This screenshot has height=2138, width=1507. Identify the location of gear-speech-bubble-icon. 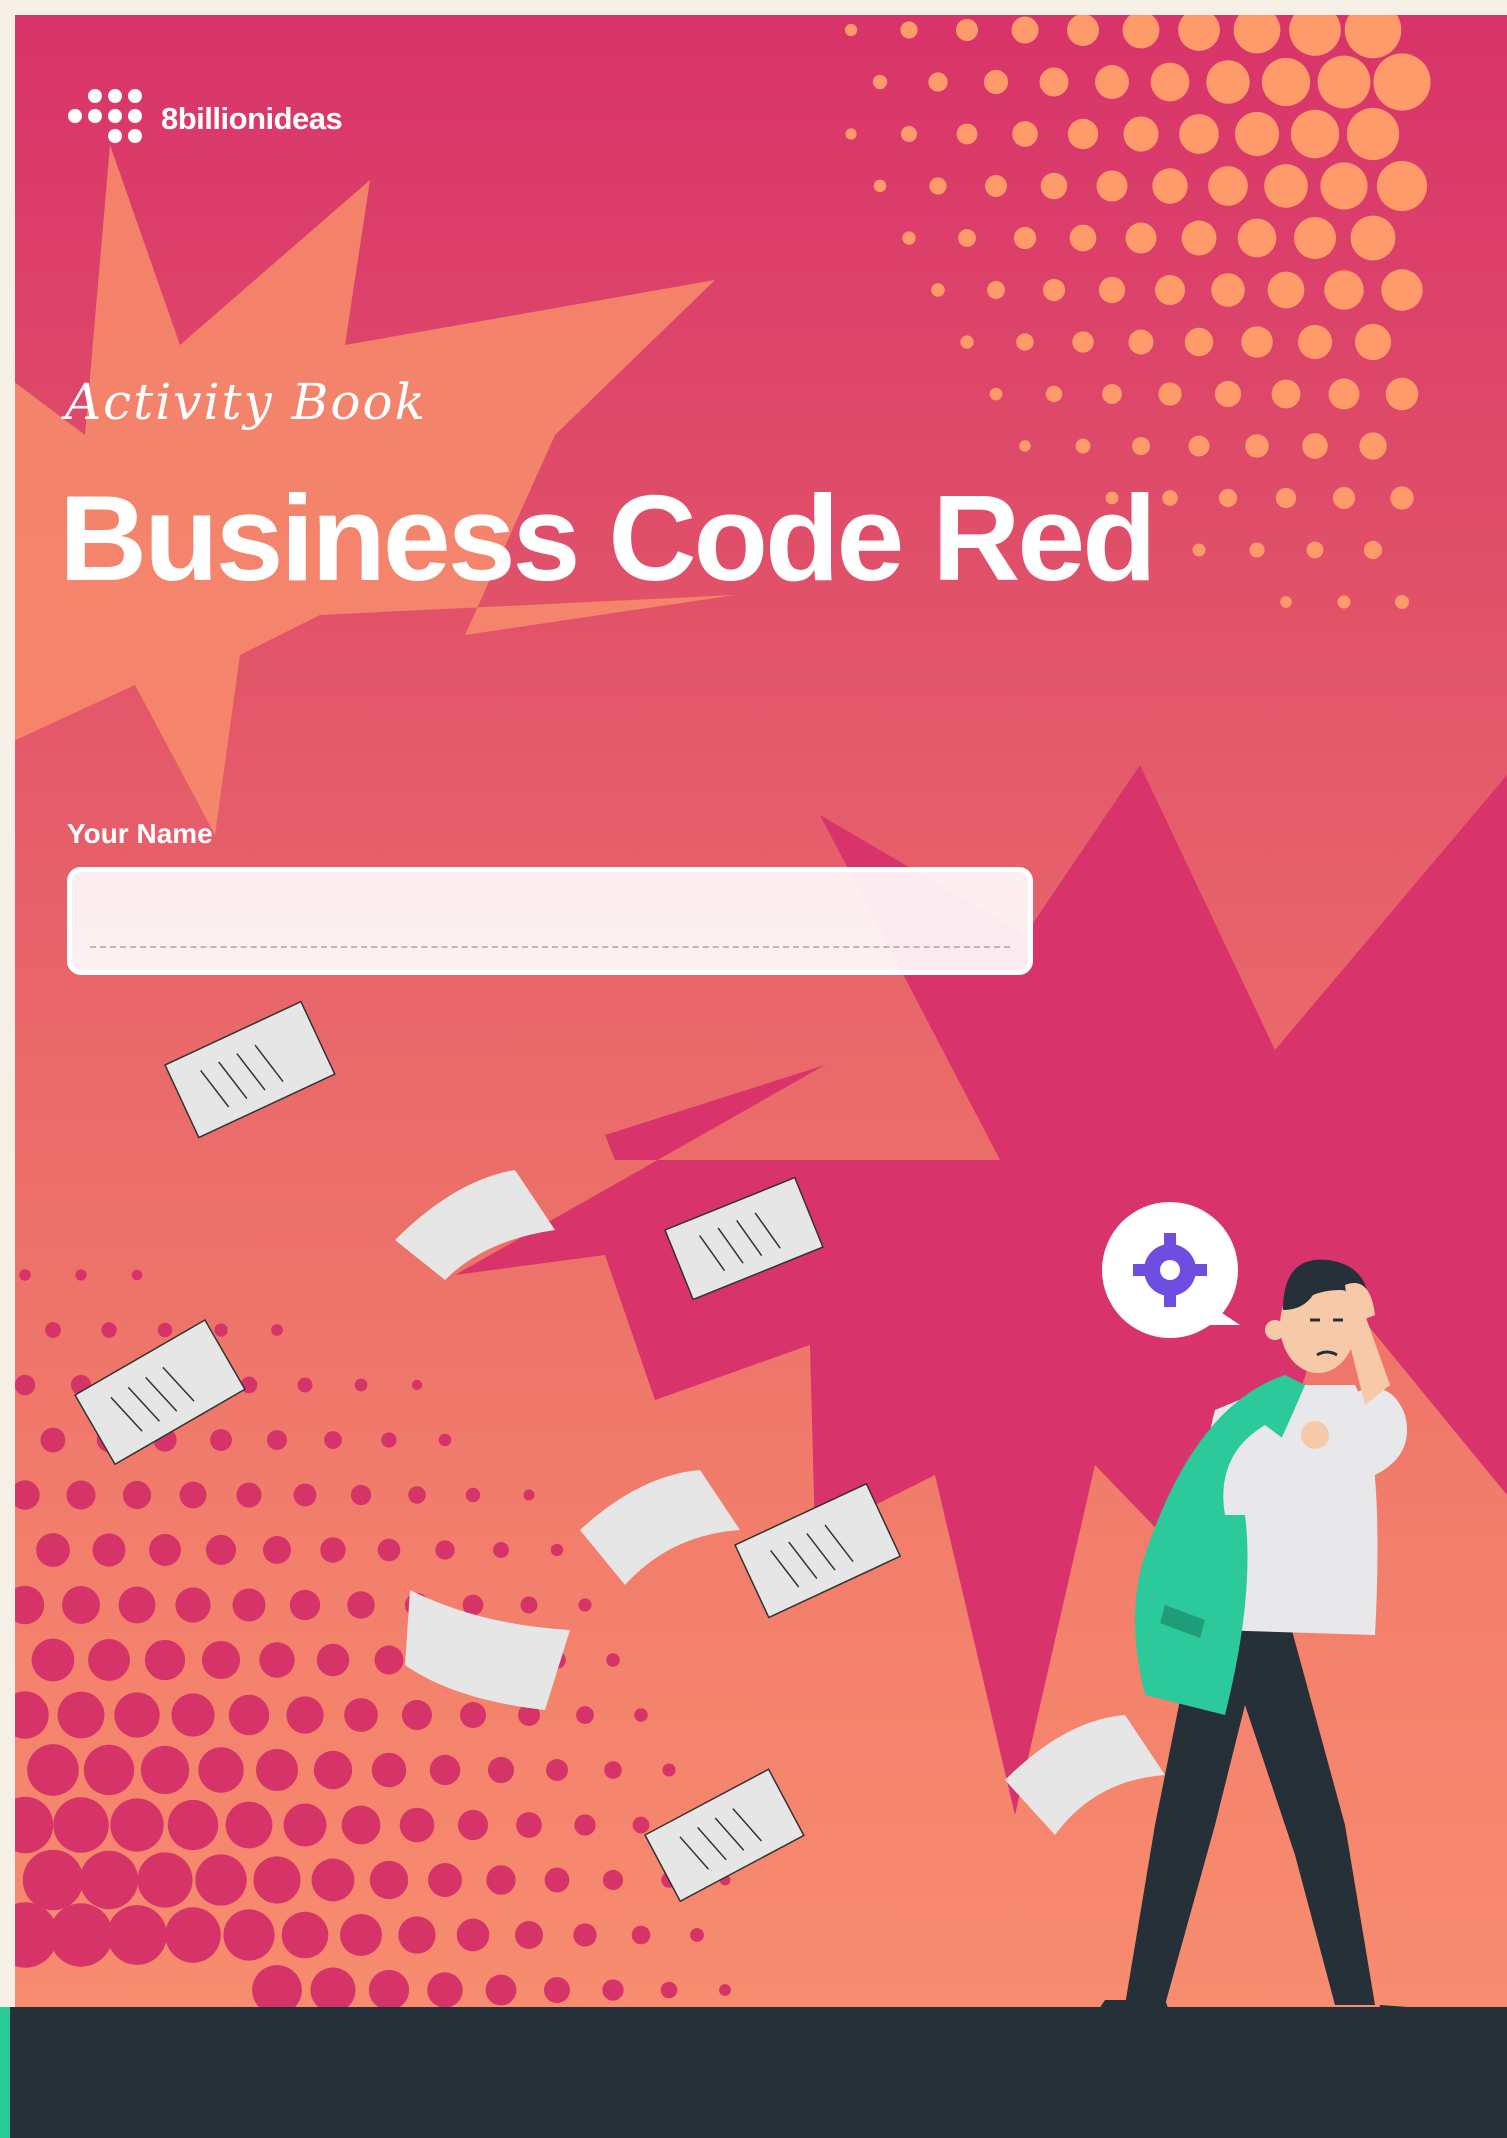
(1171, 1270).